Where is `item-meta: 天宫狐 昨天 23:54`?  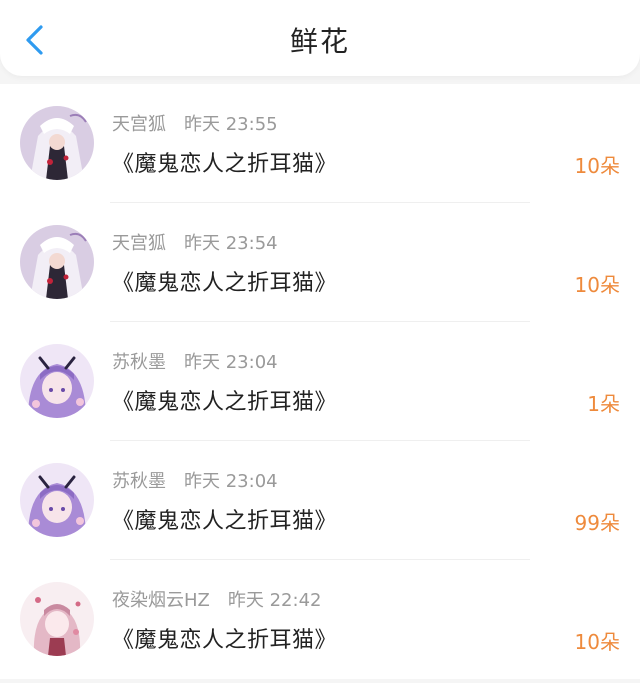 item-meta: 天宫狐 昨天 23:54 is located at coordinates (195, 242).